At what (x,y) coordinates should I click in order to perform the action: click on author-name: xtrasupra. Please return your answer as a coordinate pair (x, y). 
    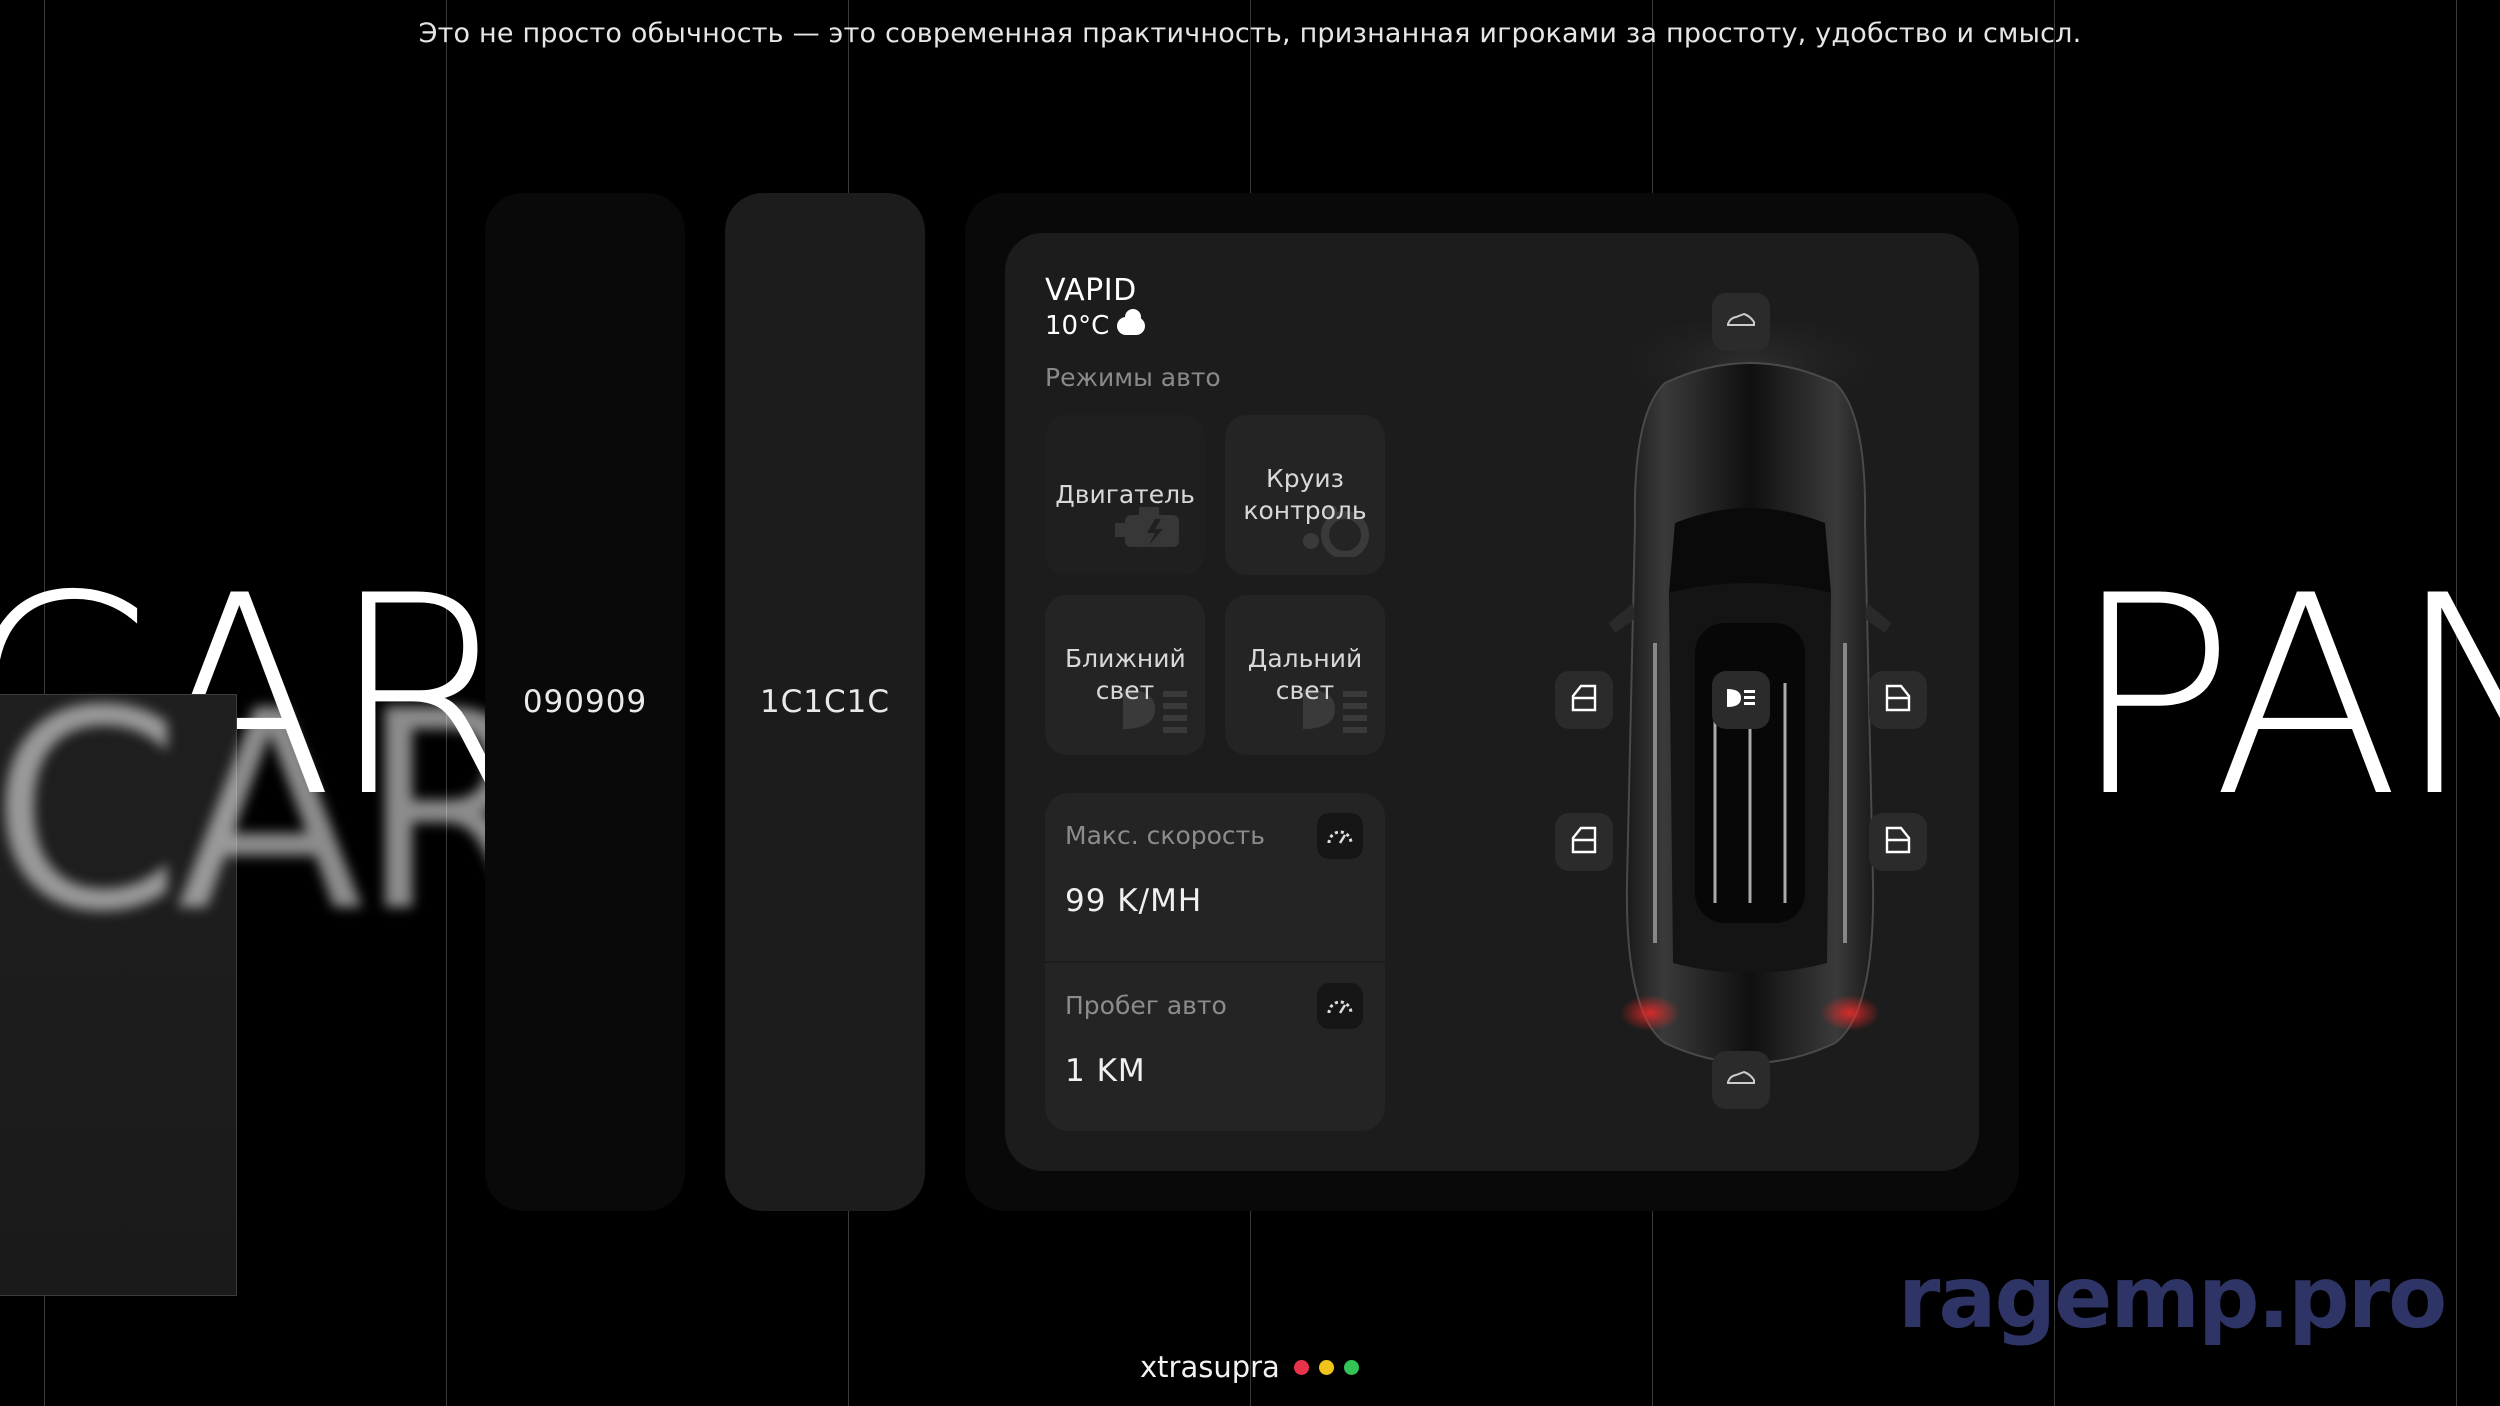
    Looking at the image, I should click on (1210, 1367).